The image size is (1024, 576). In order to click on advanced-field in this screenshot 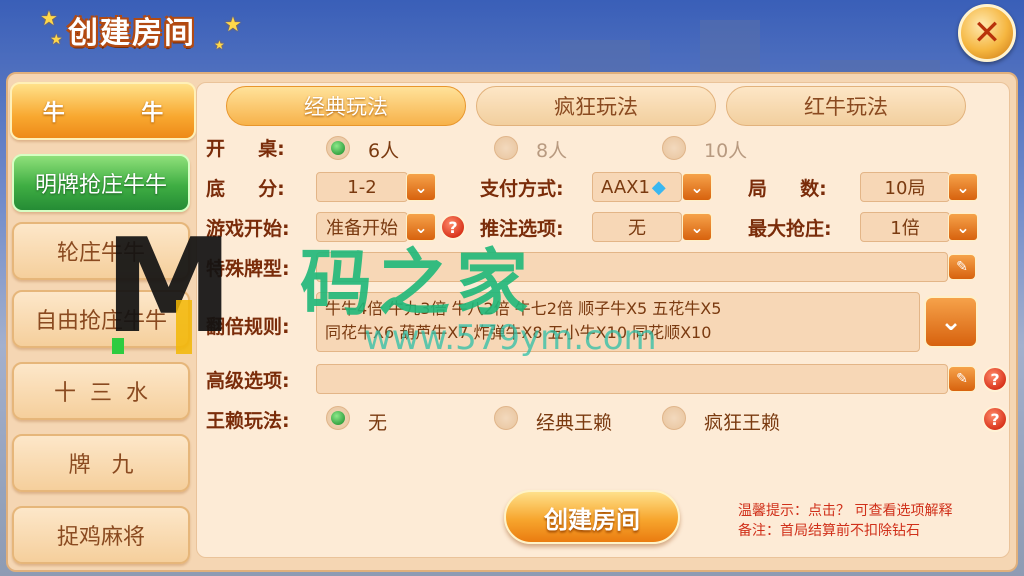, I will do `click(632, 379)`.